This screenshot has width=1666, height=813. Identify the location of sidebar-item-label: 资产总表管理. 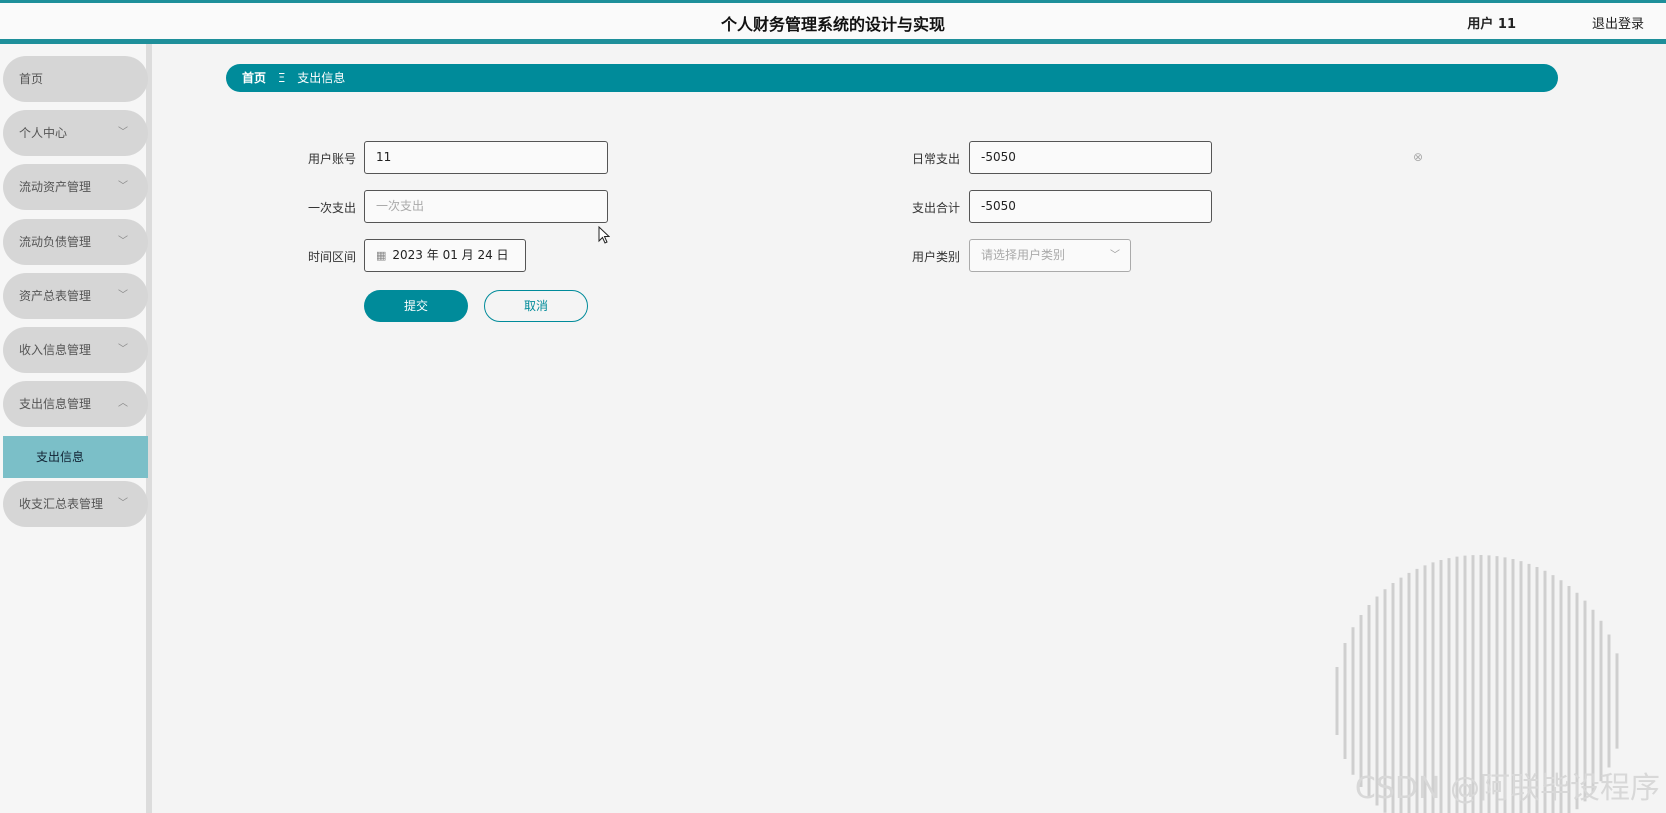
(55, 296).